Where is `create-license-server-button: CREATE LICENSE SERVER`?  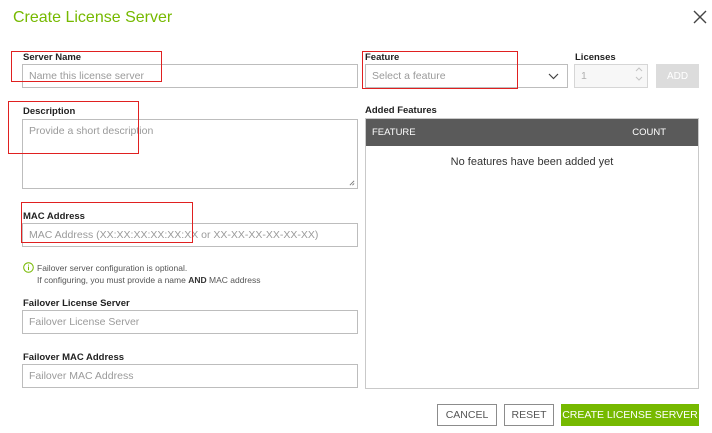
create-license-server-button: CREATE LICENSE SERVER is located at coordinates (630, 415).